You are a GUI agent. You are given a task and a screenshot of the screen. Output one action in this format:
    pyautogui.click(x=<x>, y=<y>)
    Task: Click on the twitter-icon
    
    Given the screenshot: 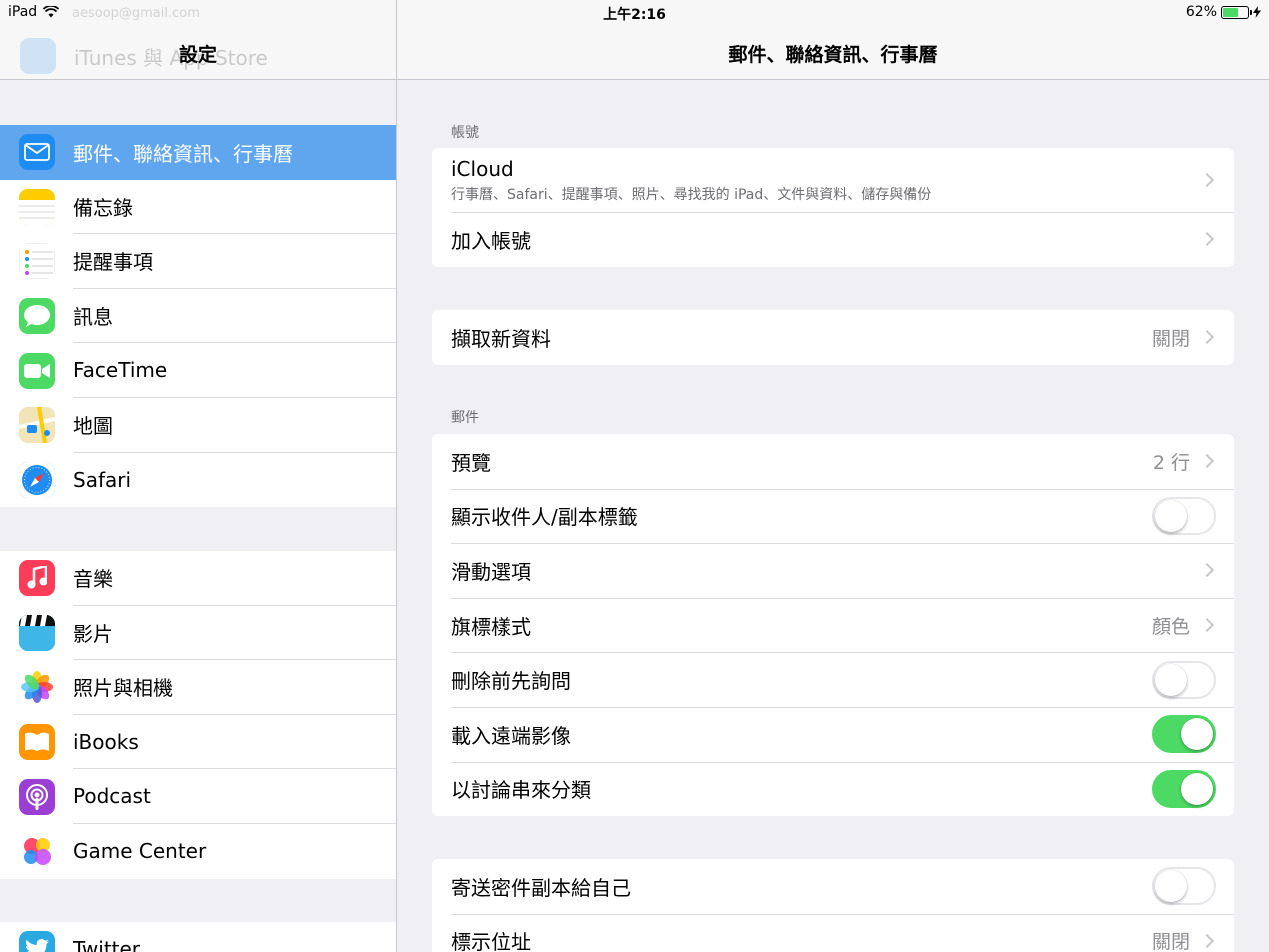 What is the action you would take?
    pyautogui.click(x=37, y=941)
    